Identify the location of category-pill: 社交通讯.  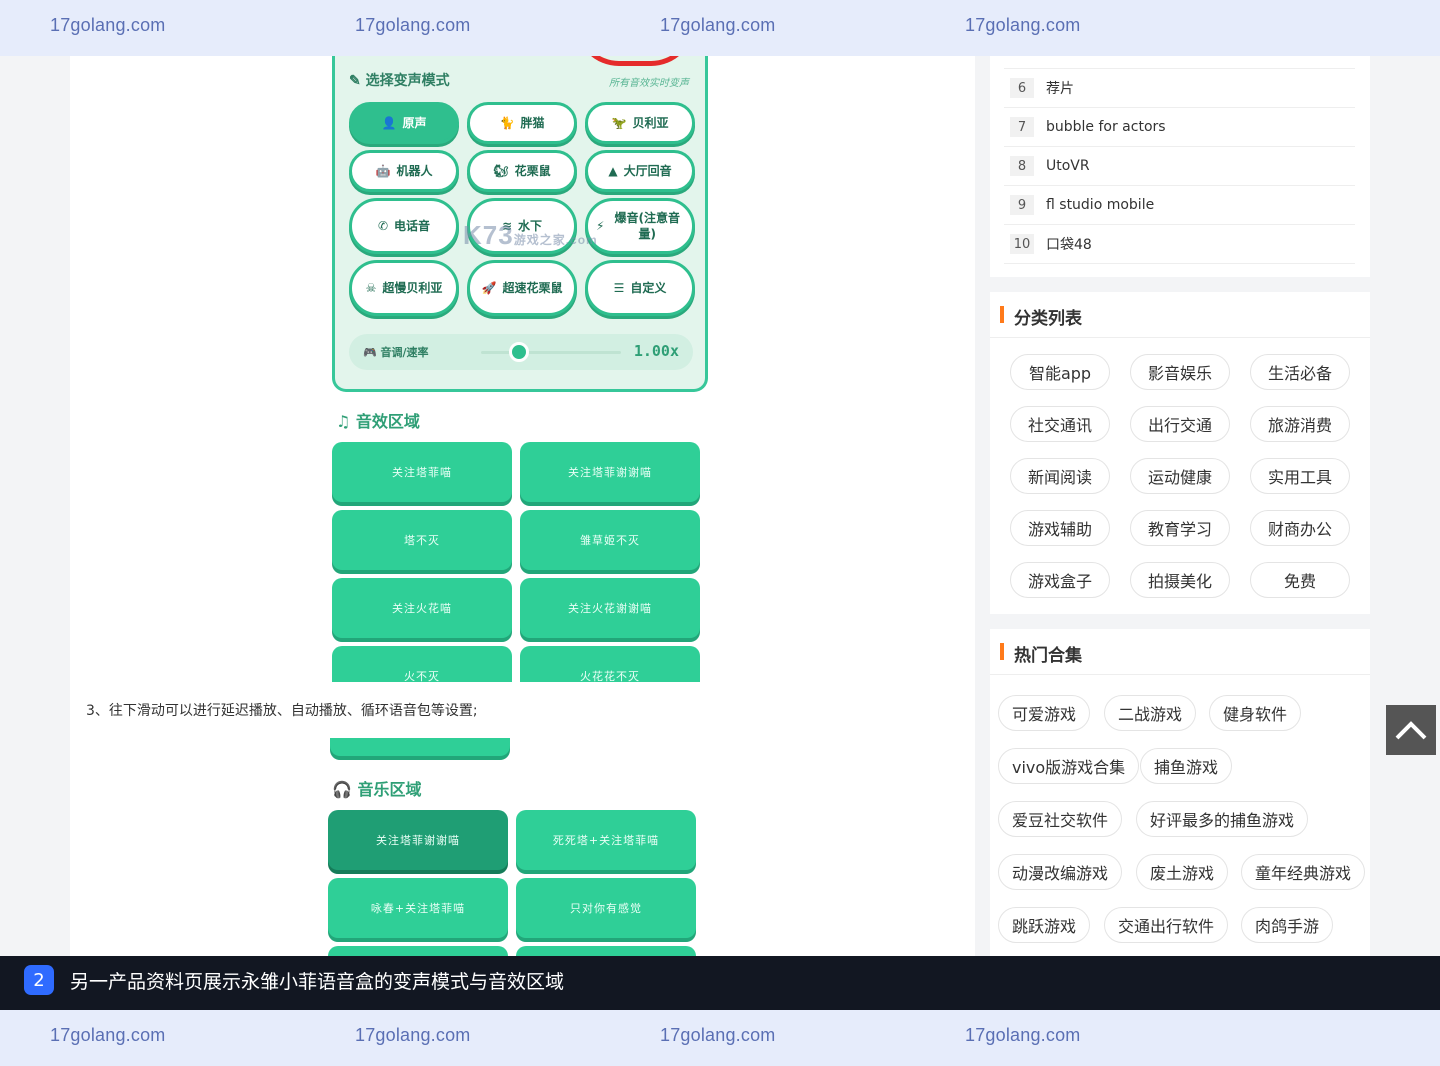
(1060, 424).